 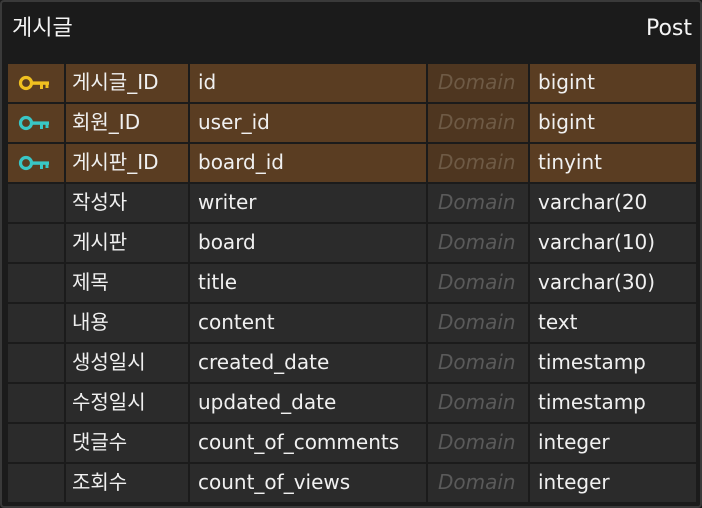 What do you see at coordinates (351, 32) in the screenshot?
I see `entity-header: 게시글 Post` at bounding box center [351, 32].